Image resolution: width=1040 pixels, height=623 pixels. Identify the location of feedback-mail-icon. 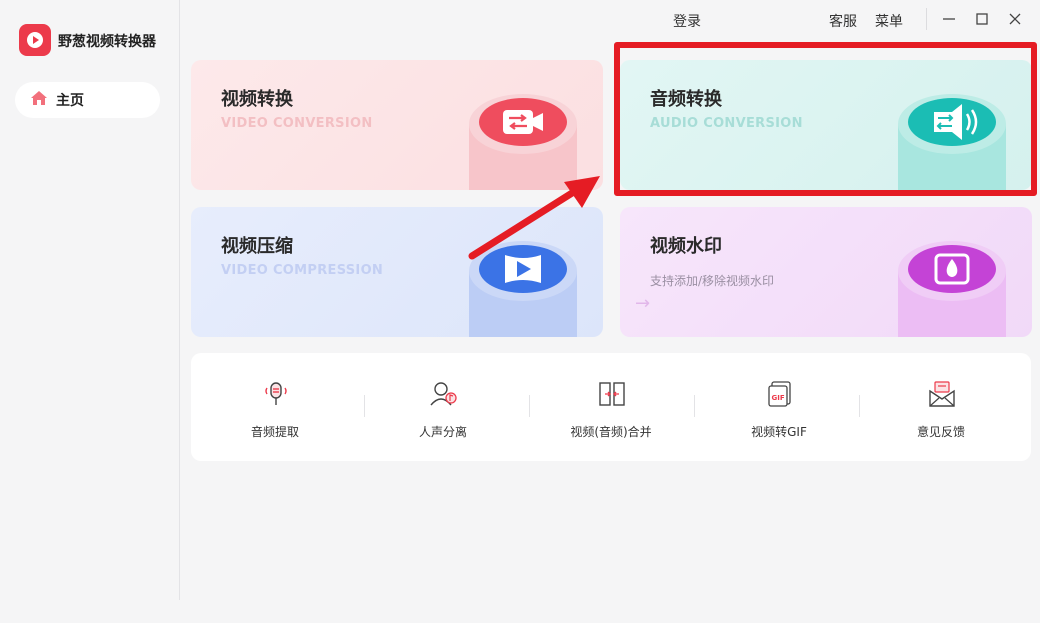
(942, 394).